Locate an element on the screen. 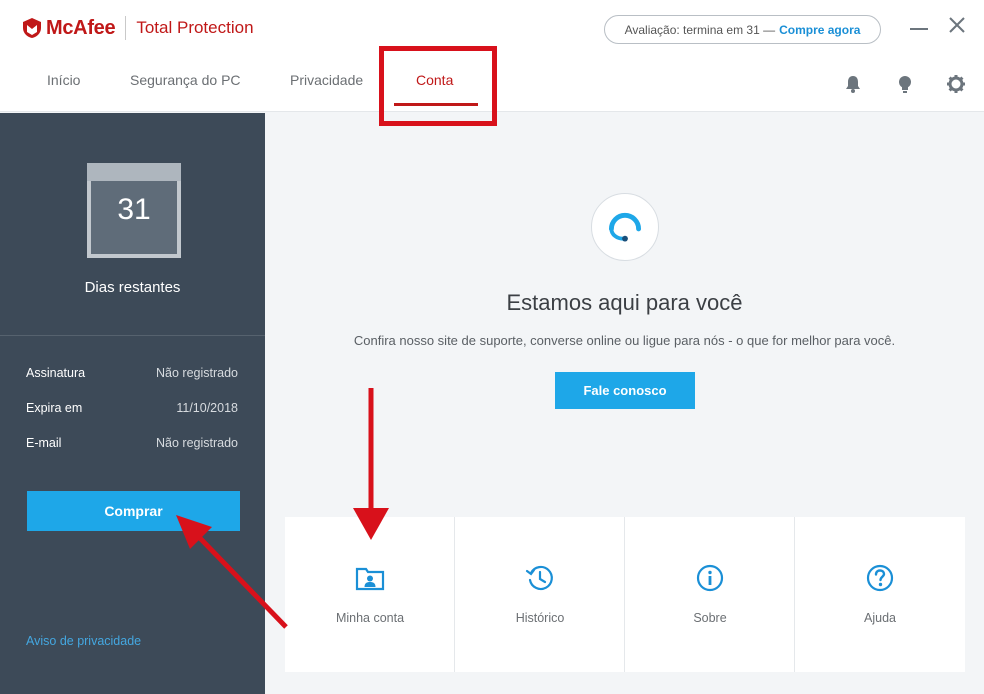  lightbulb-icon is located at coordinates (905, 84).